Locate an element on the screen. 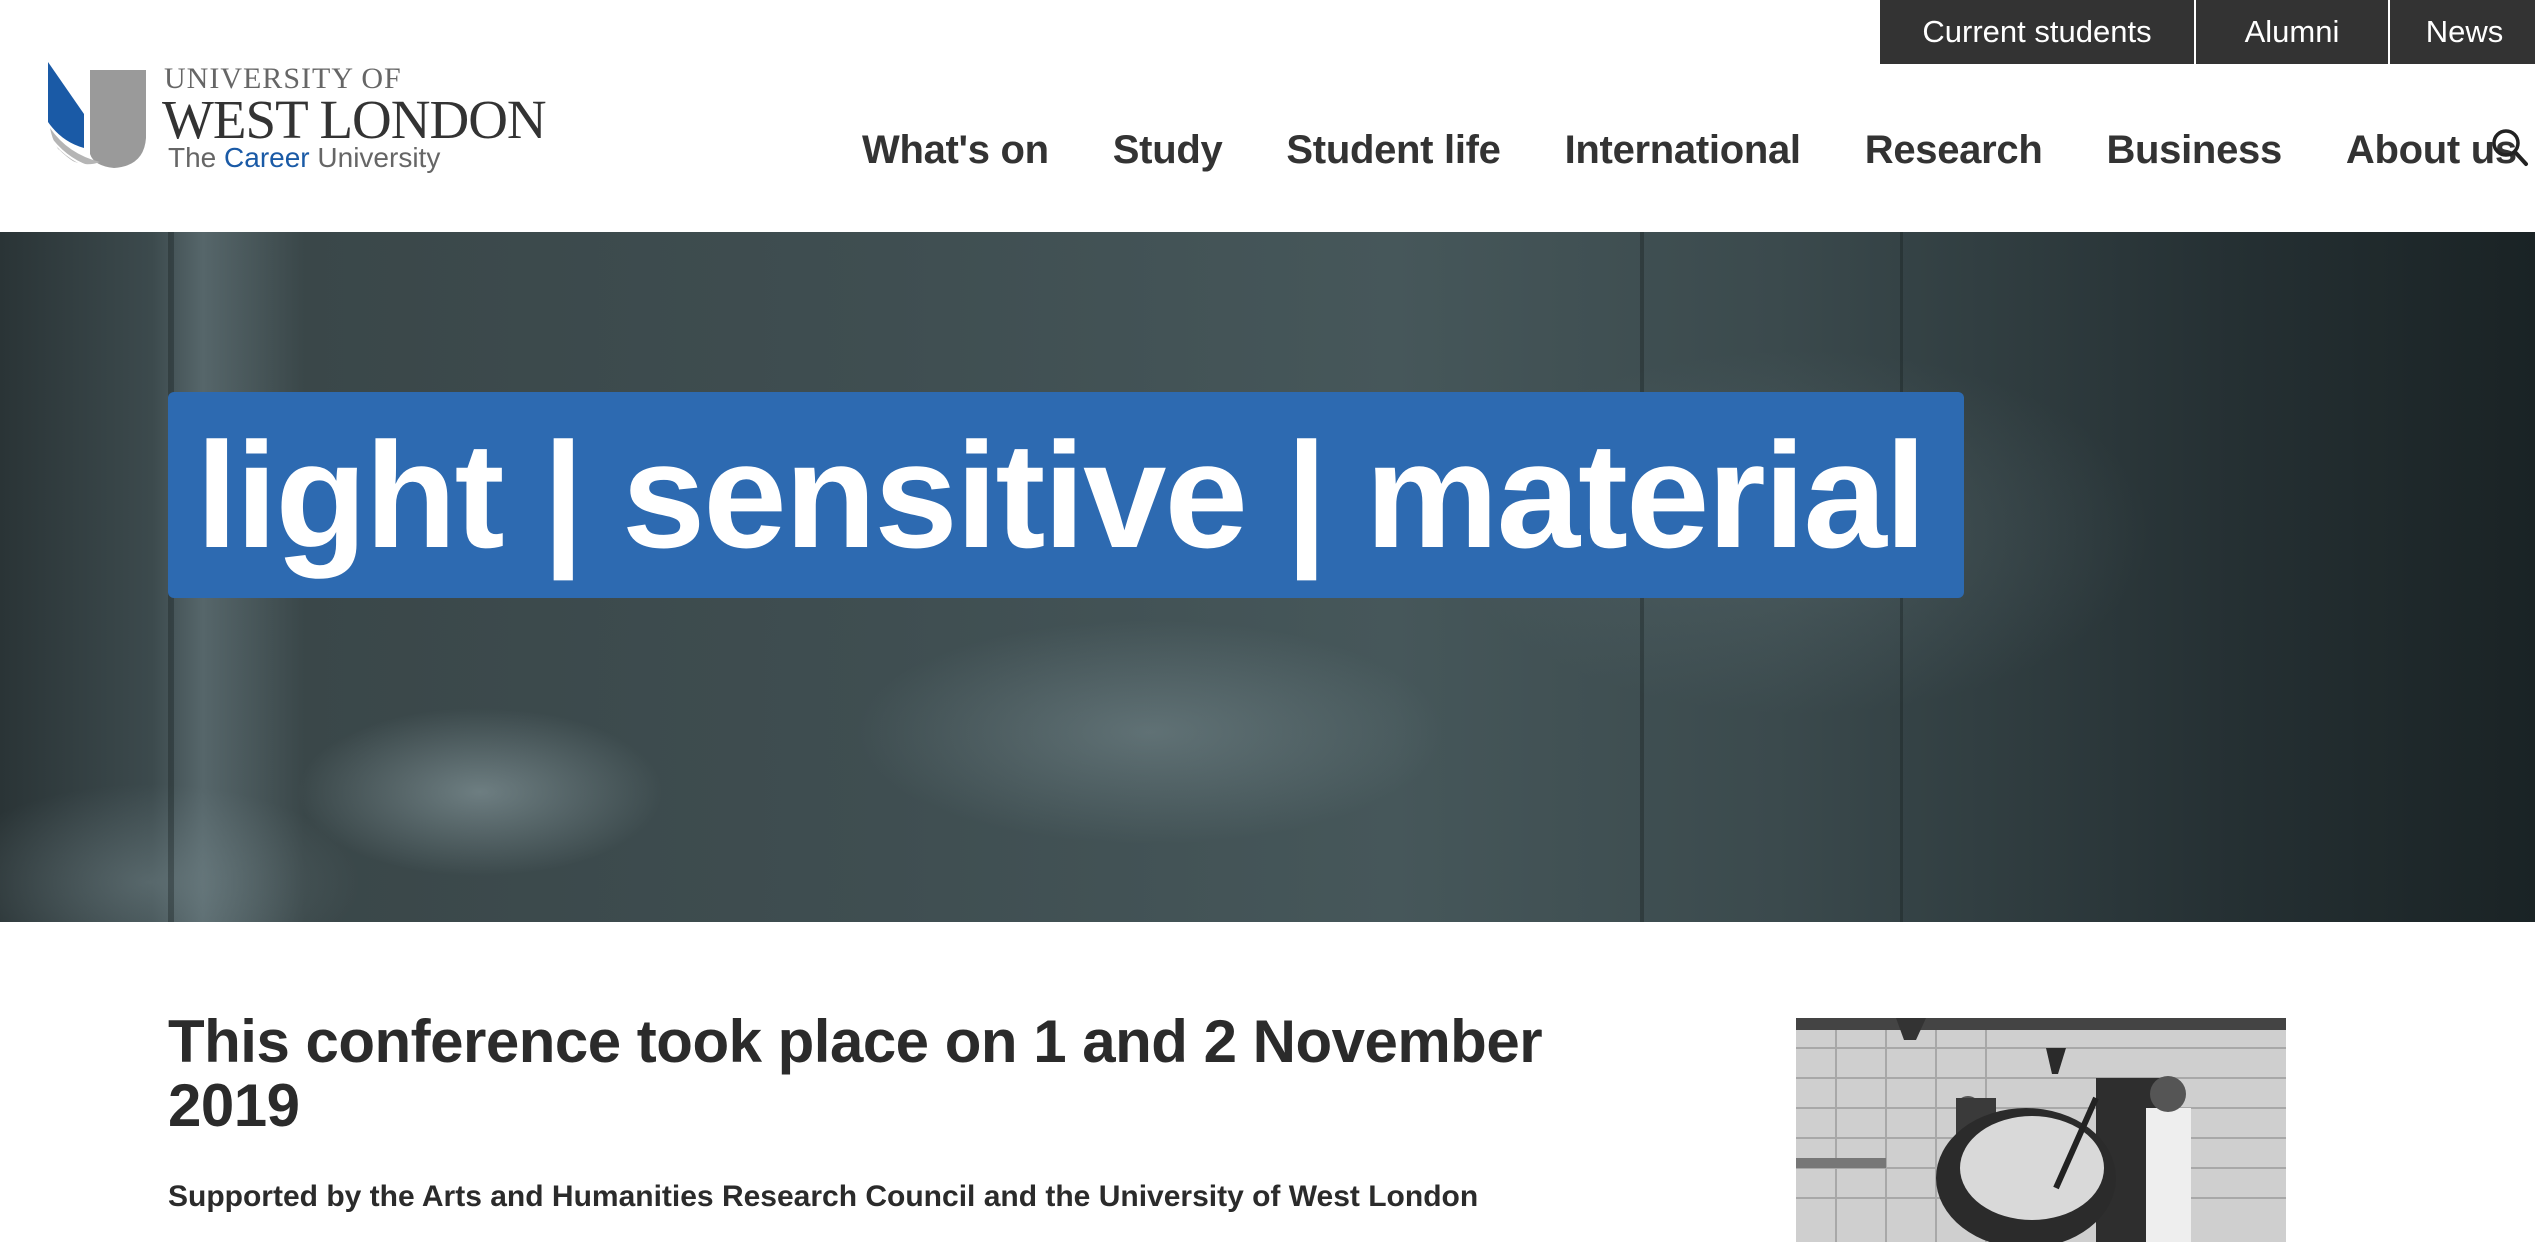 This screenshot has height=1242, width=2535. nav-item-international: International is located at coordinates (1683, 150).